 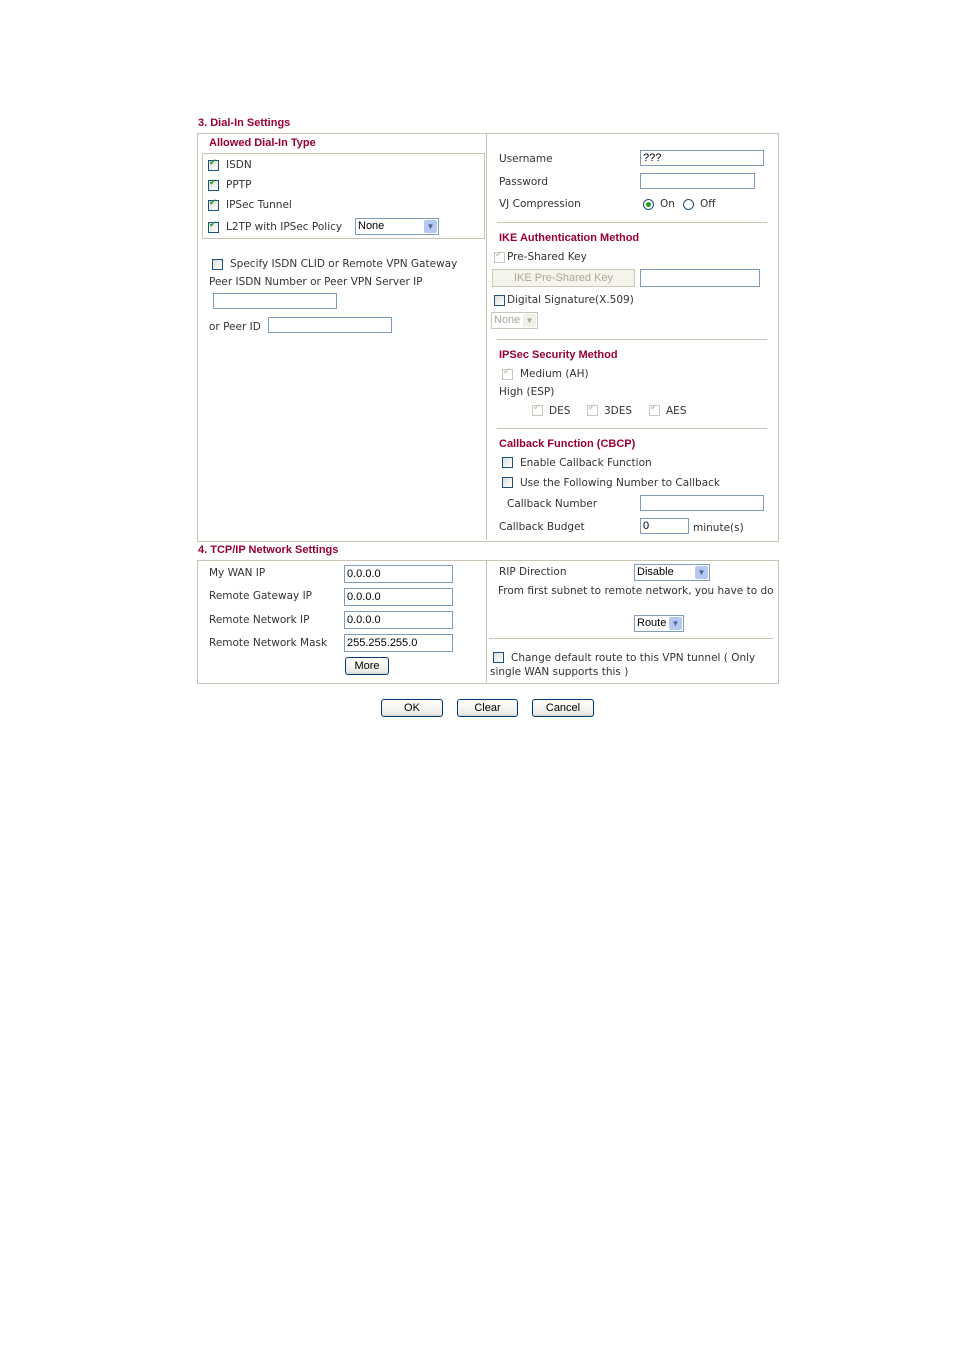 I want to click on vj-on-radio, so click(x=648, y=204).